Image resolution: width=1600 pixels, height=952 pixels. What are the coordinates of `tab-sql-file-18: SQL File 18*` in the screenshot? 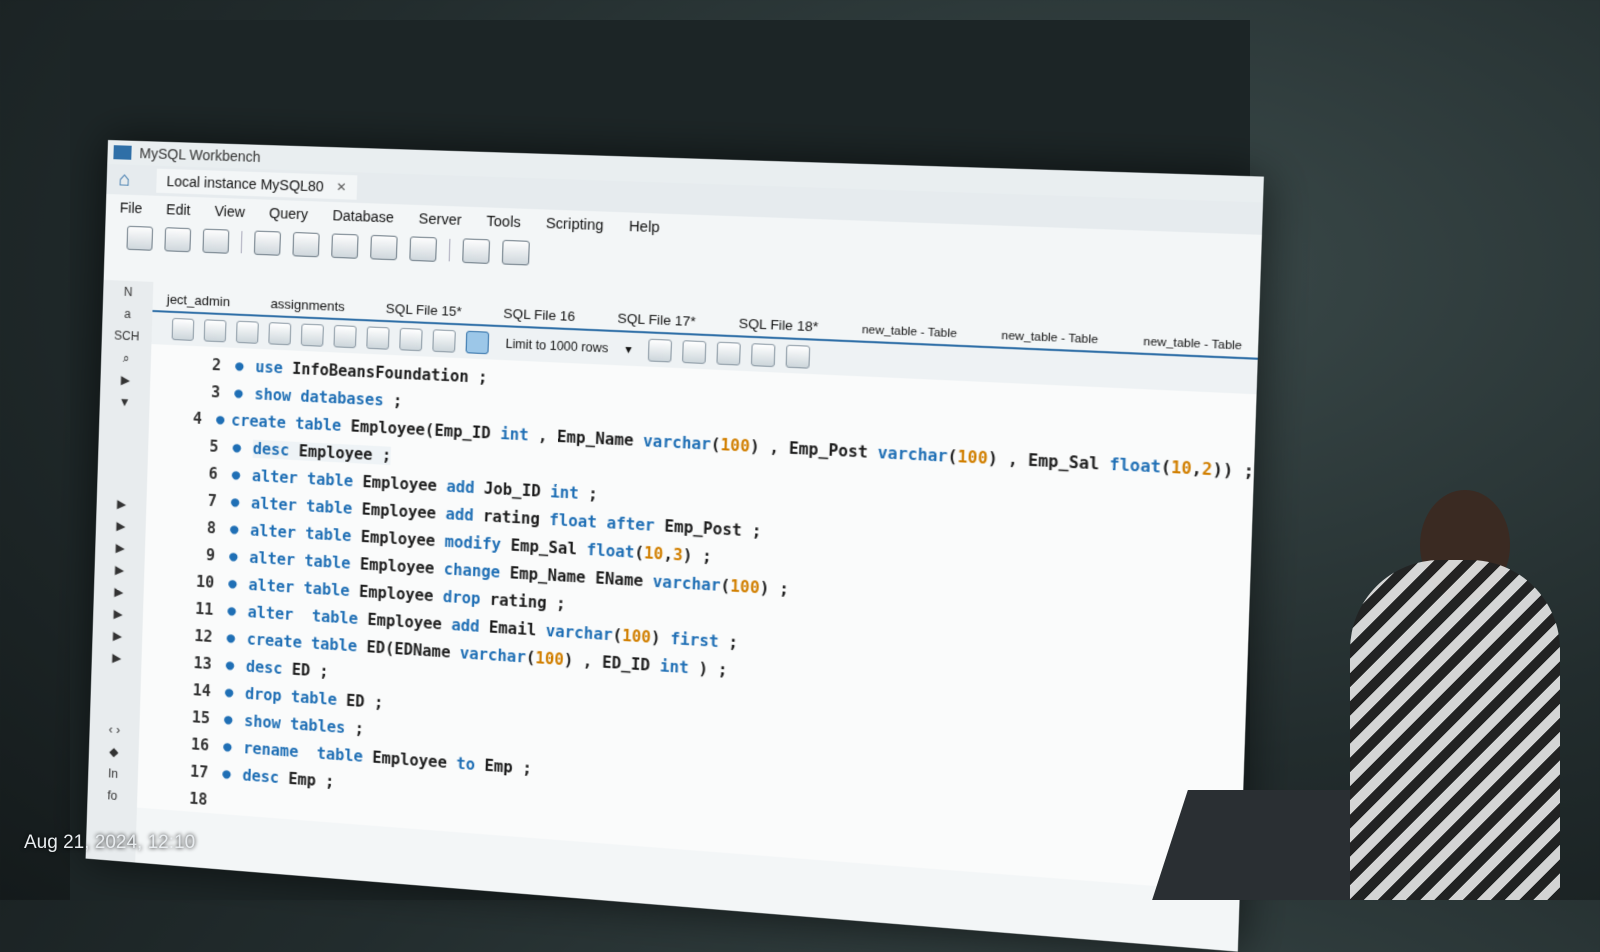 It's located at (778, 327).